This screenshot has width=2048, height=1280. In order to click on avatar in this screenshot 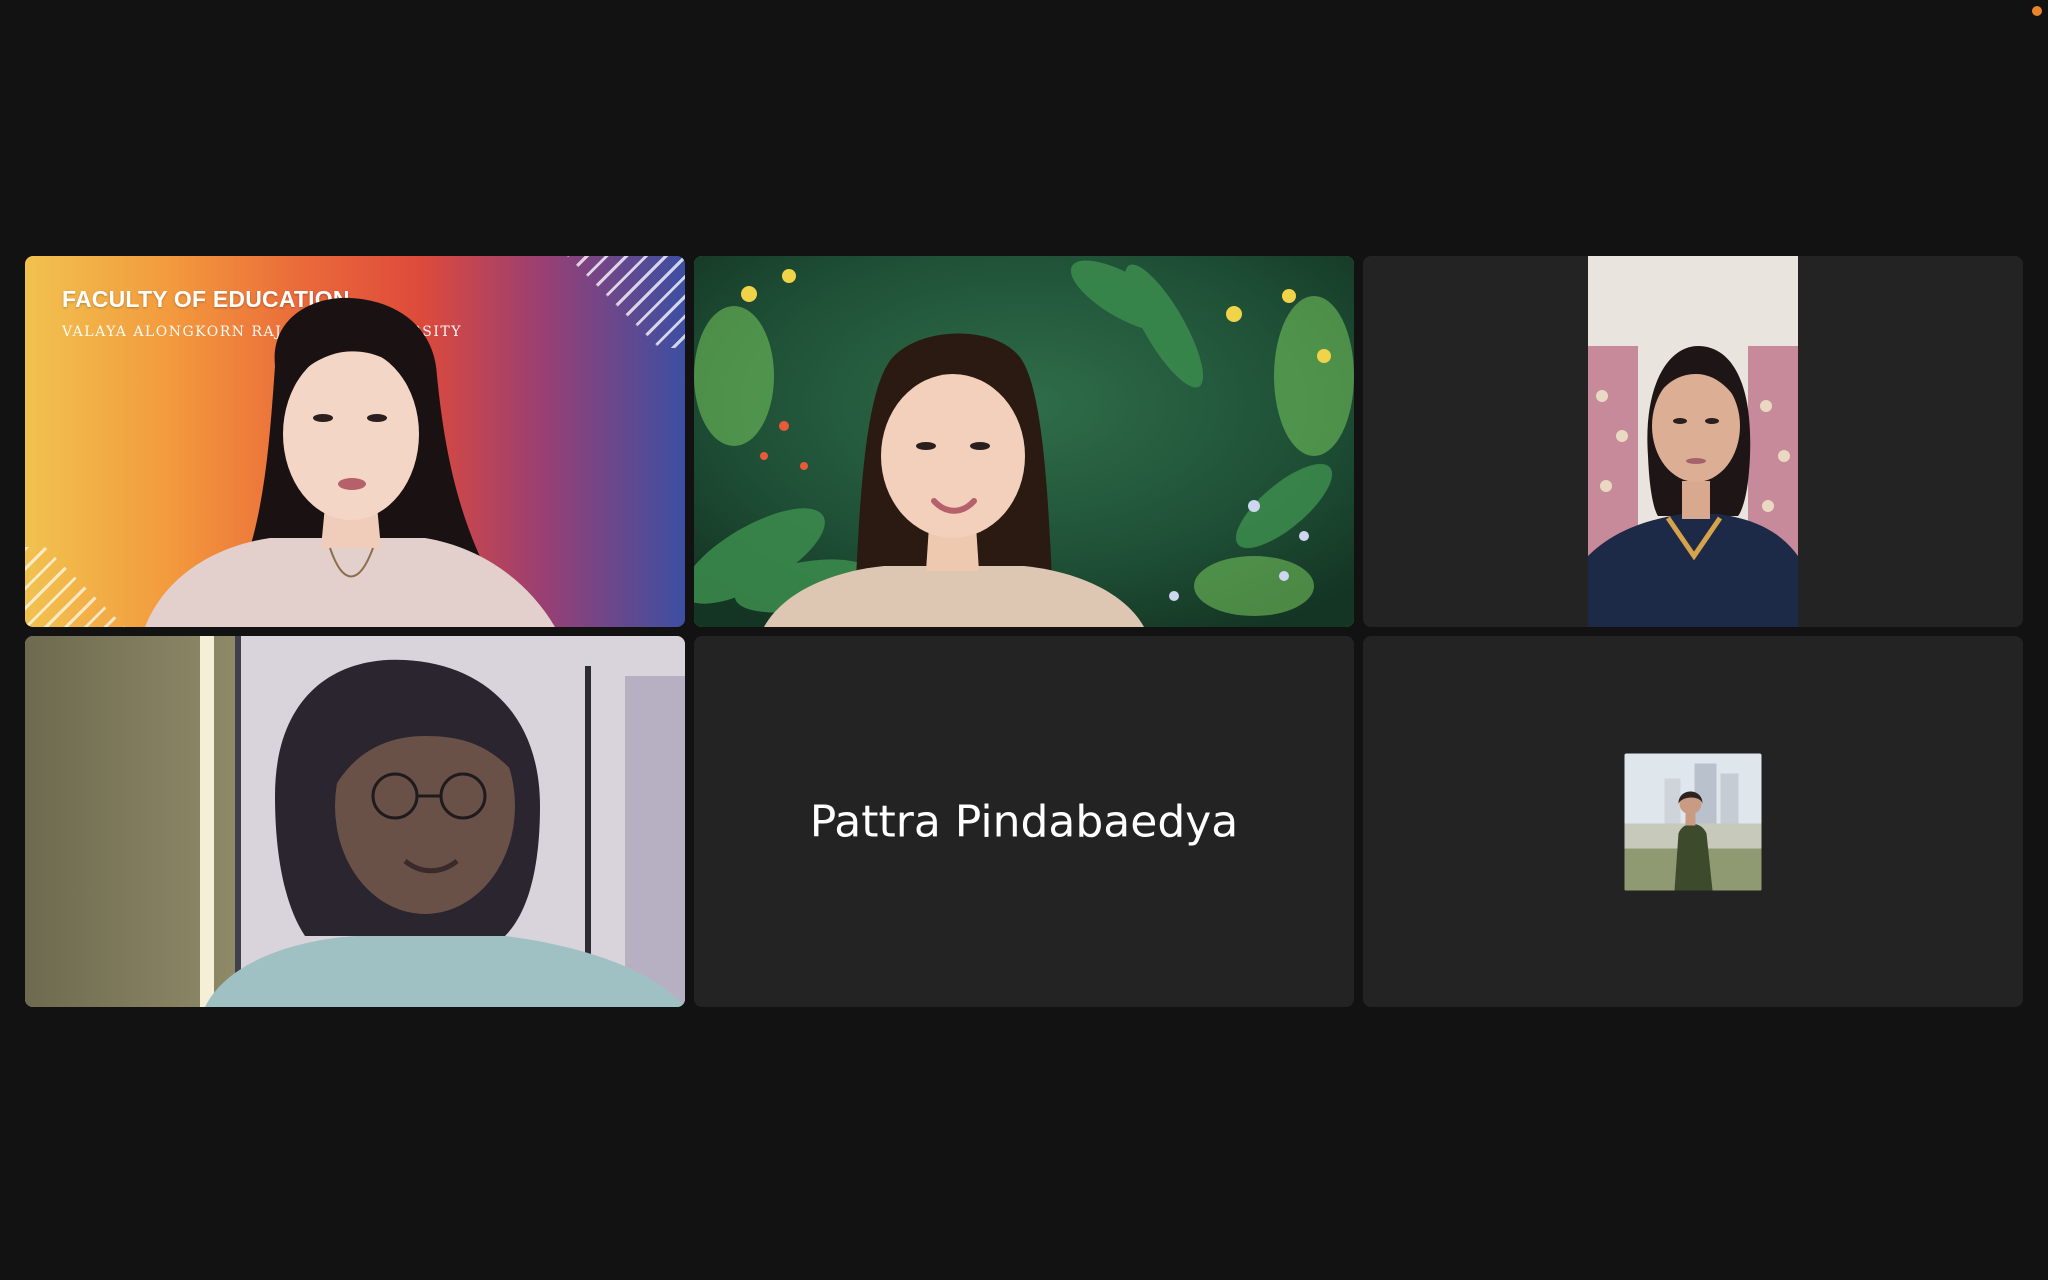, I will do `click(1693, 821)`.